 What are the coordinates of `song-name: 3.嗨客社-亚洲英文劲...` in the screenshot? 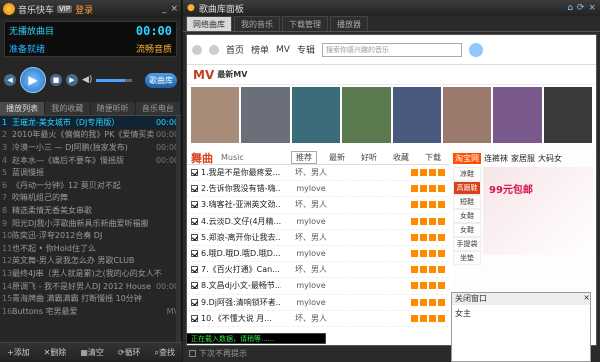 It's located at (241, 204).